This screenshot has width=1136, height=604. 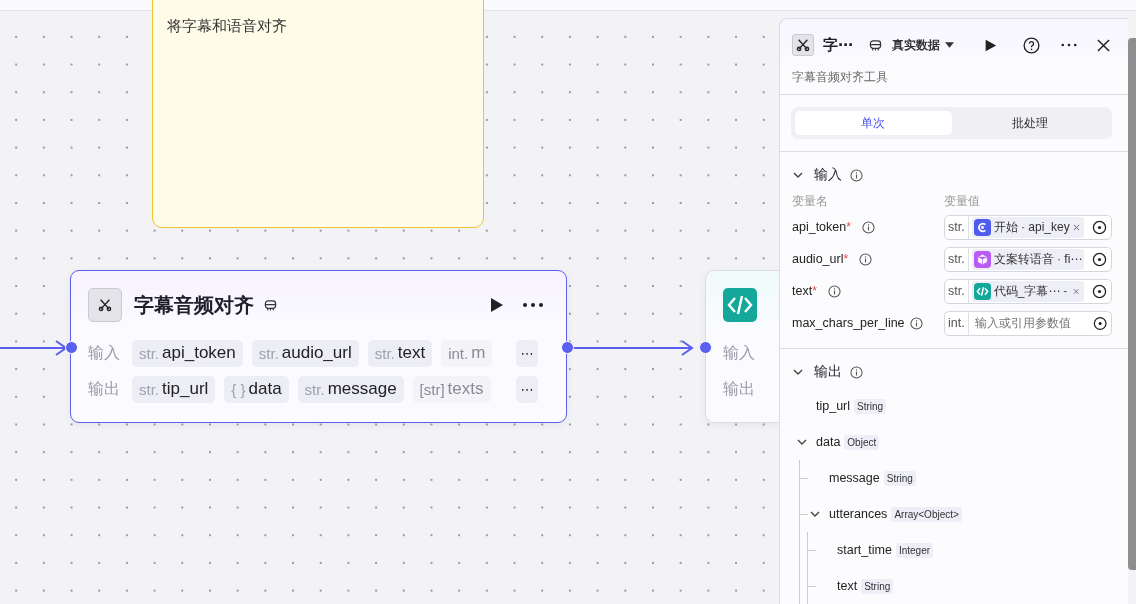 What do you see at coordinates (1031, 45) in the screenshot?
I see `help-icon` at bounding box center [1031, 45].